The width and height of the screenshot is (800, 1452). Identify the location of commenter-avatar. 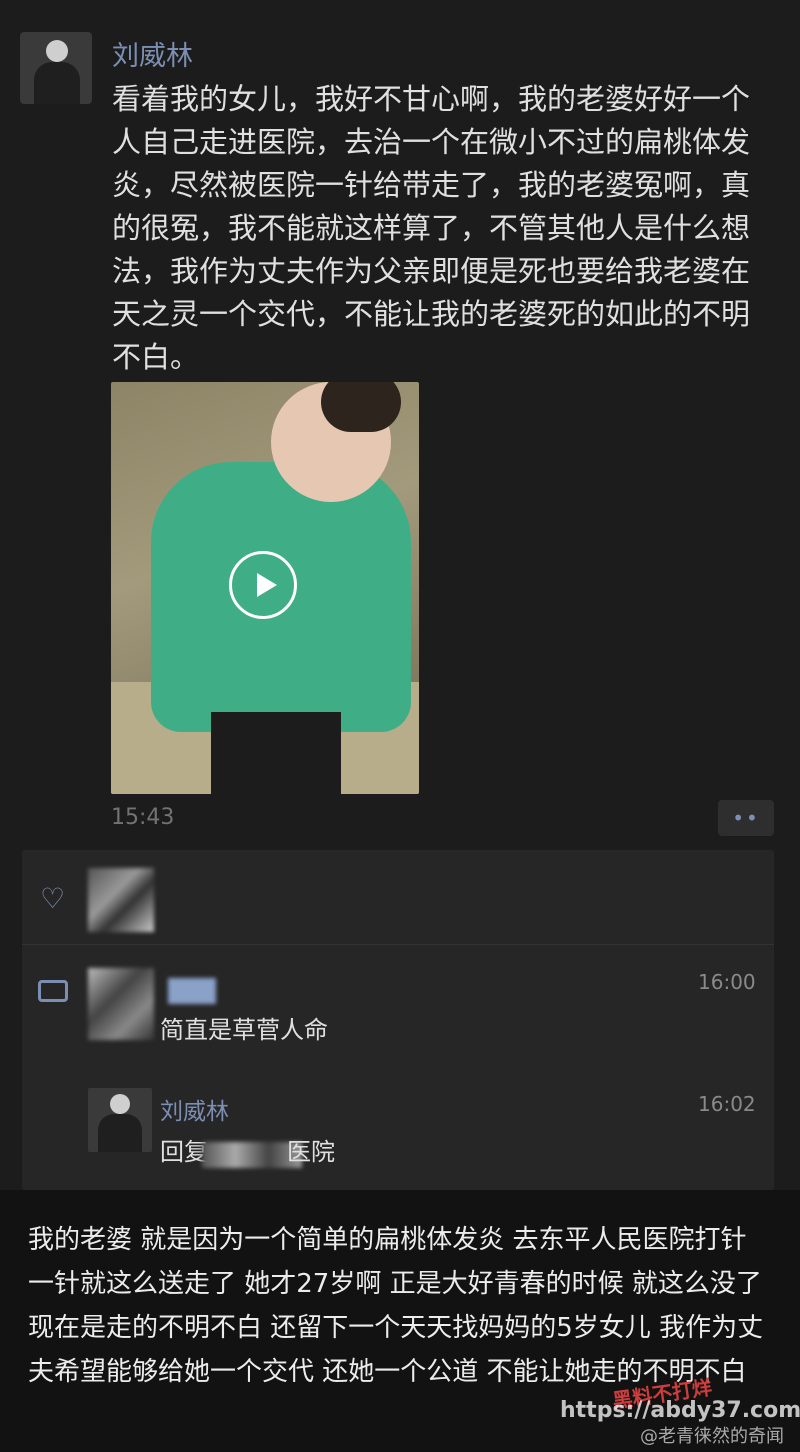
(121, 1004).